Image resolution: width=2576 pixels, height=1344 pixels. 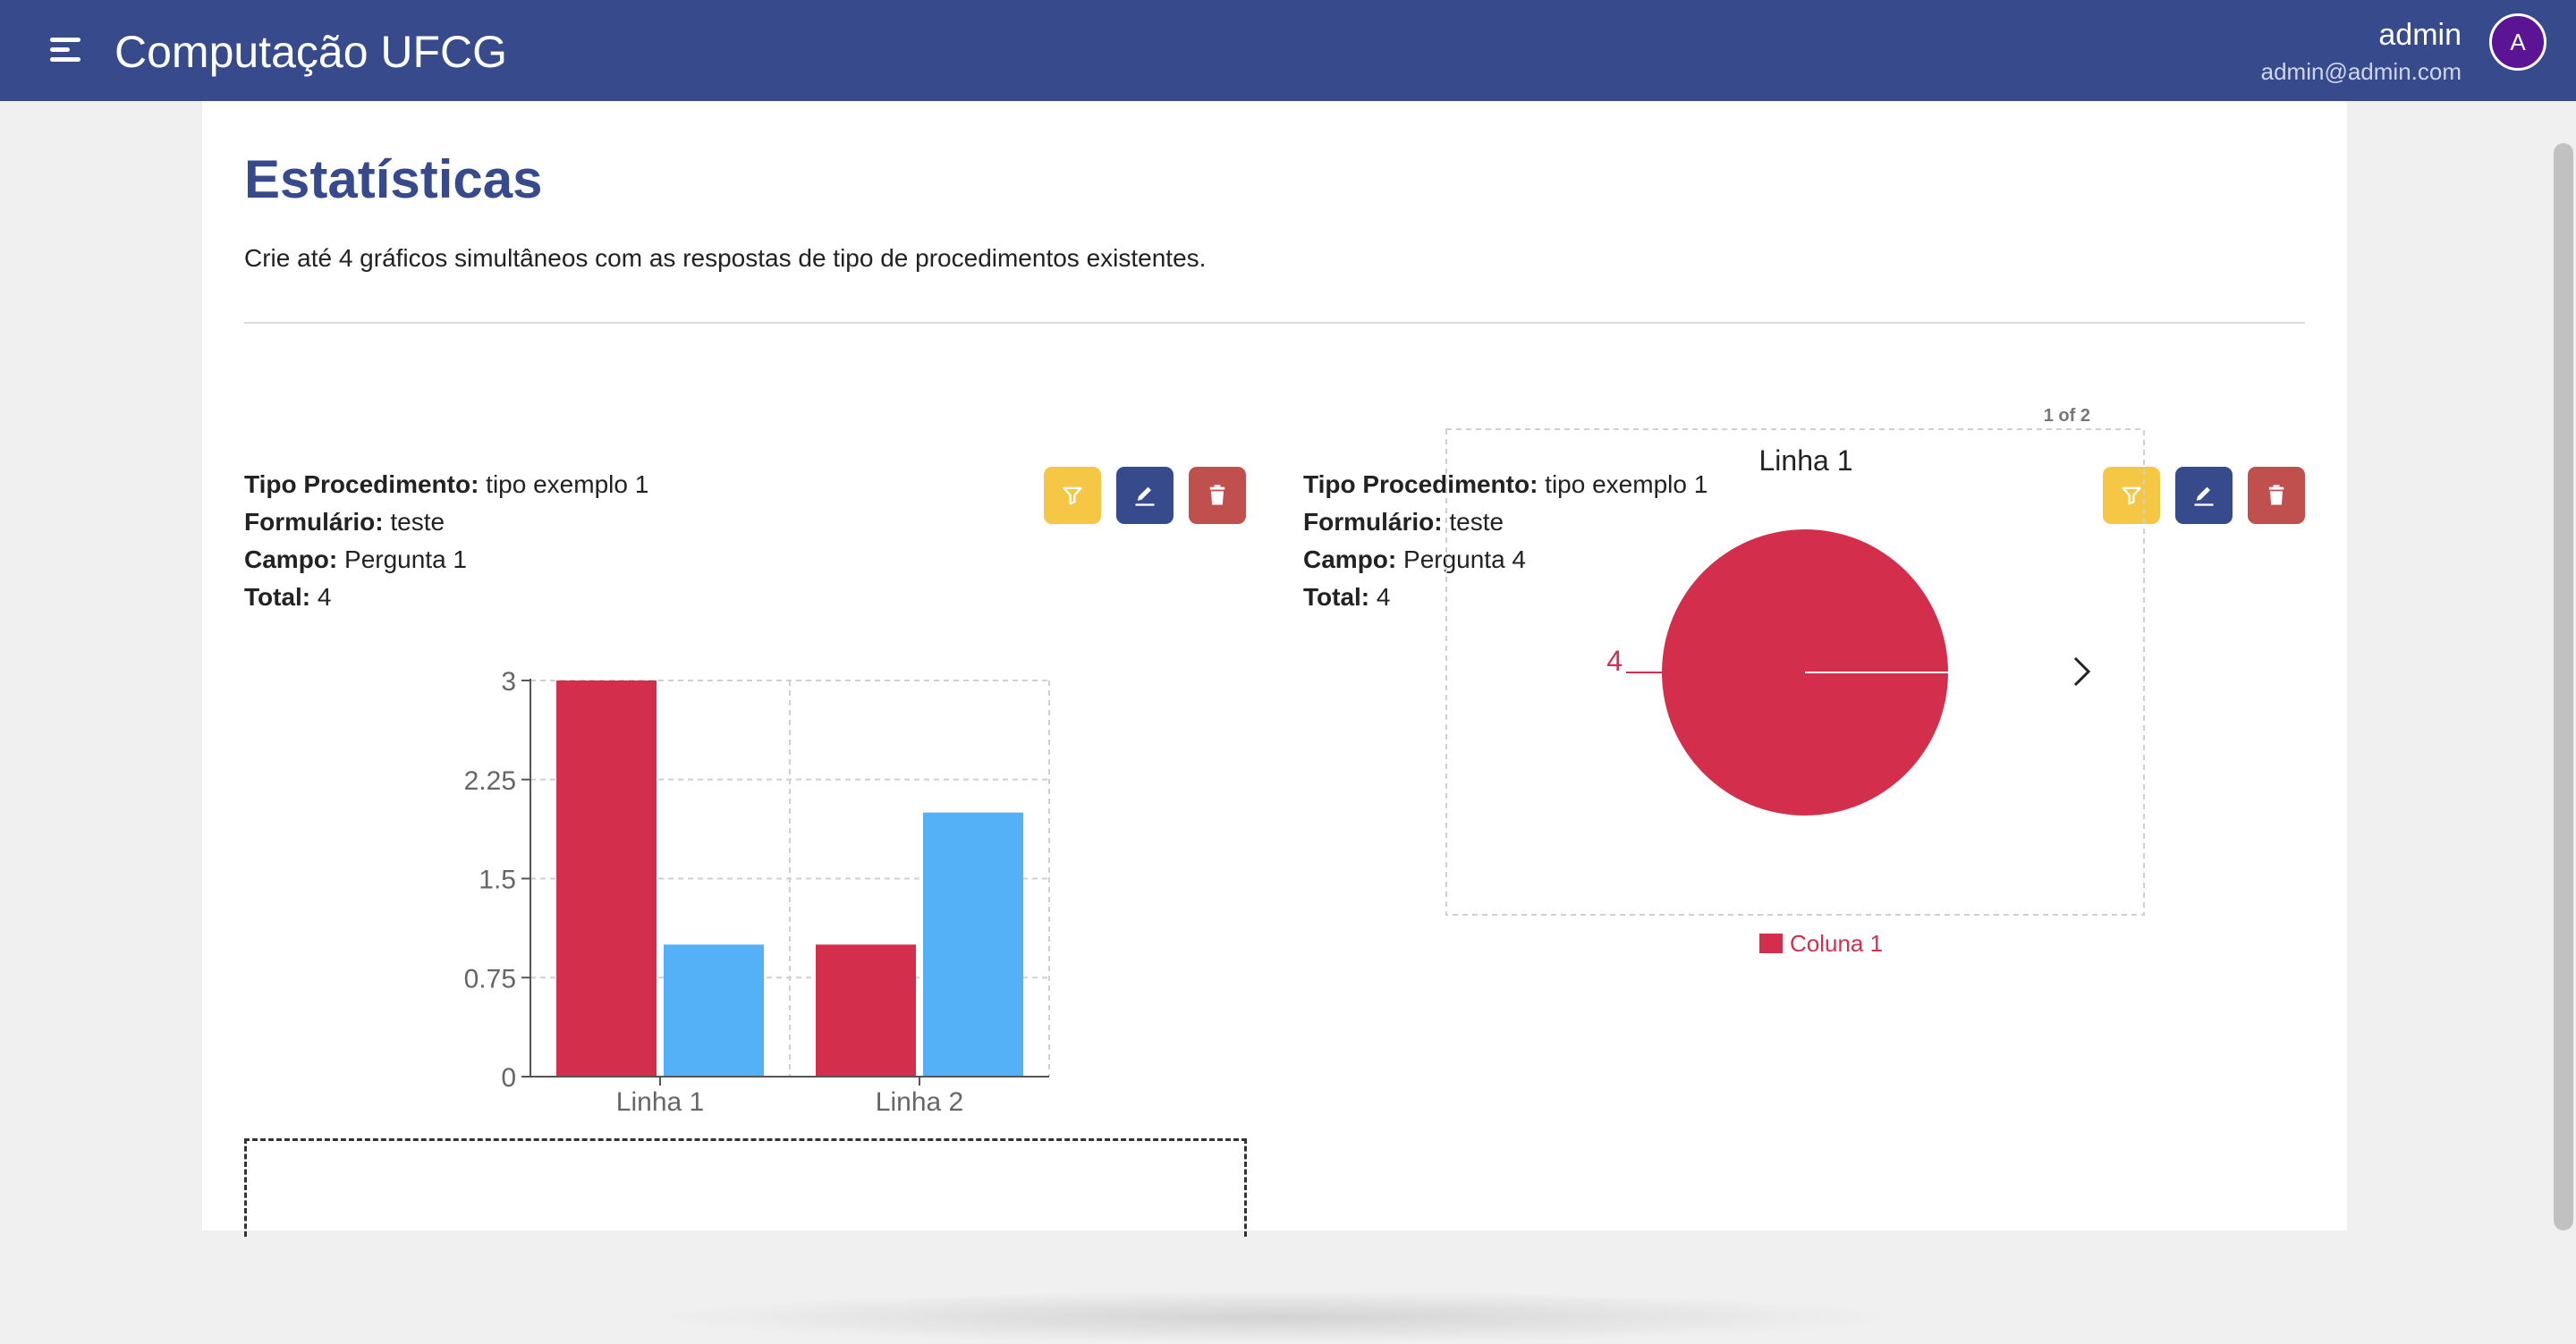 What do you see at coordinates (490, 978) in the screenshot?
I see `y-tick-label: 0.75` at bounding box center [490, 978].